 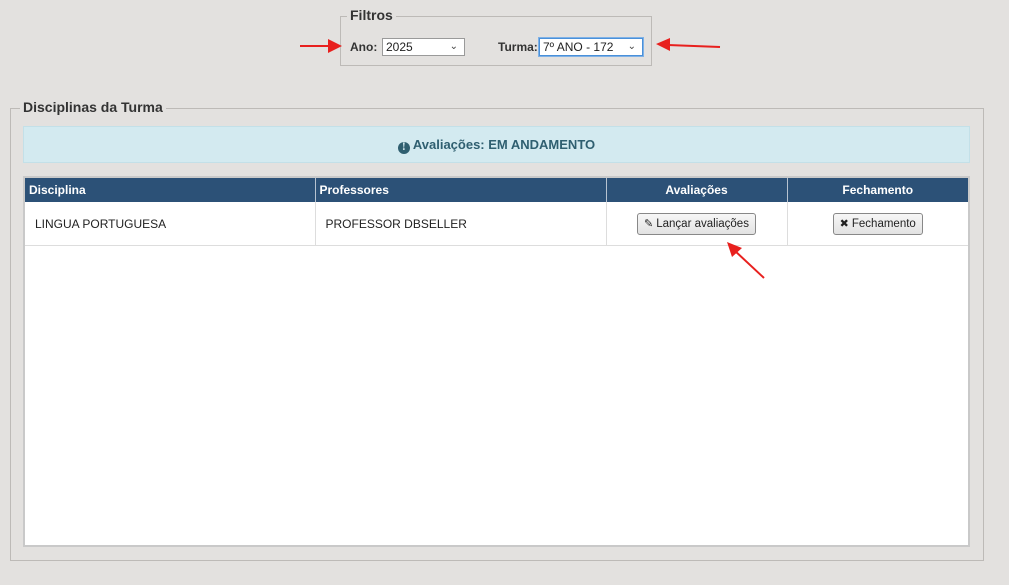 I want to click on turma-label: Turma:, so click(x=518, y=47).